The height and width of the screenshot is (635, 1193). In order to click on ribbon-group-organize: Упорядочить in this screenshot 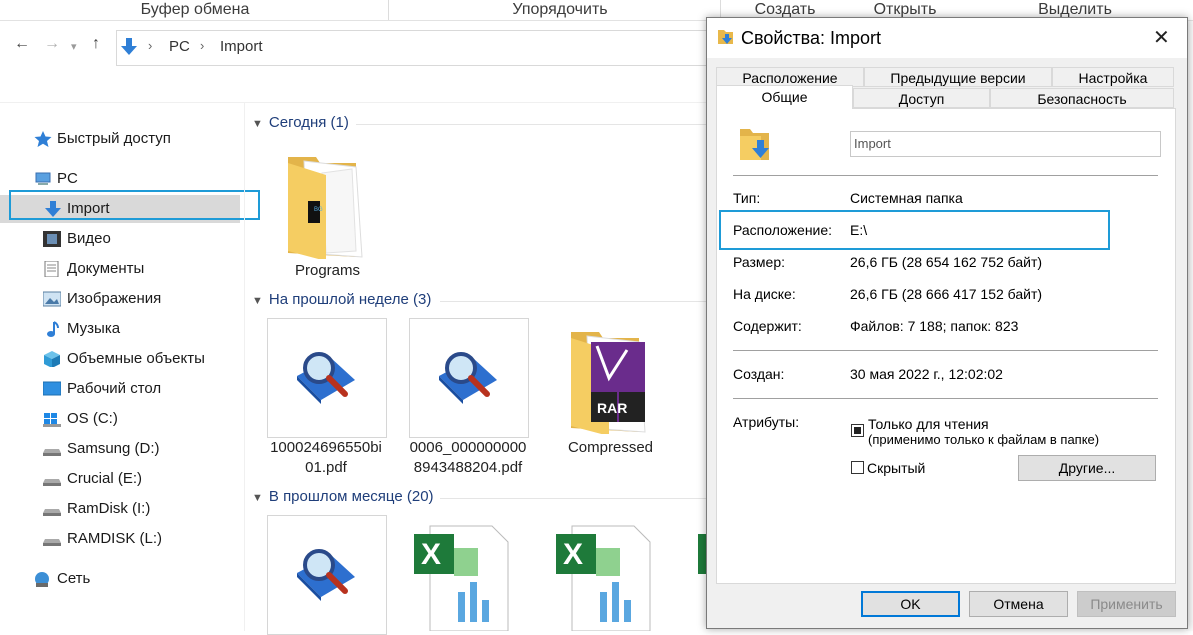, I will do `click(560, 10)`.